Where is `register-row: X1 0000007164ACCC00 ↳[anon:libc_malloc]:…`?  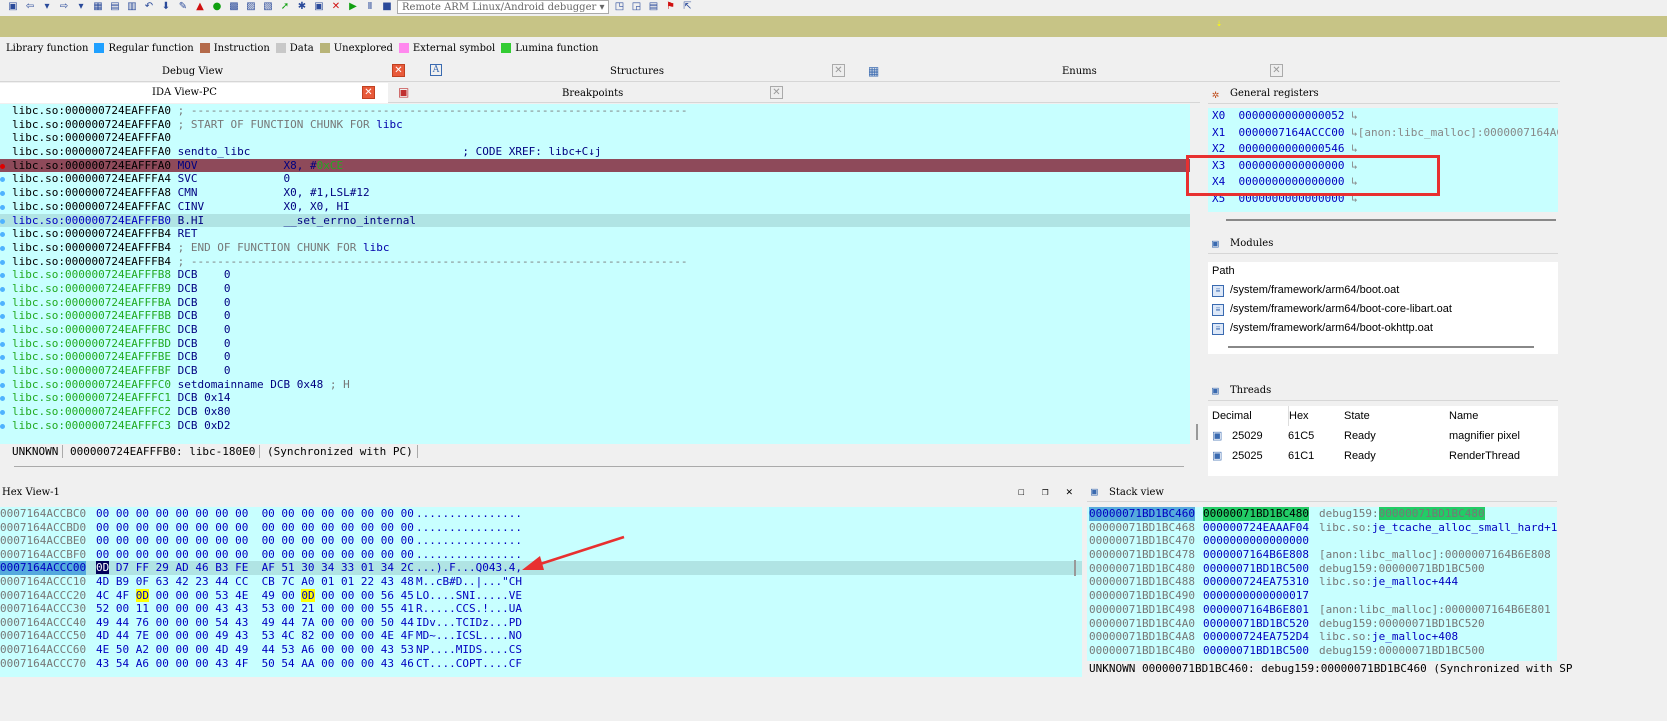 register-row: X1 0000007164ACCC00 ↳[anon:libc_malloc]:… is located at coordinates (1383, 133).